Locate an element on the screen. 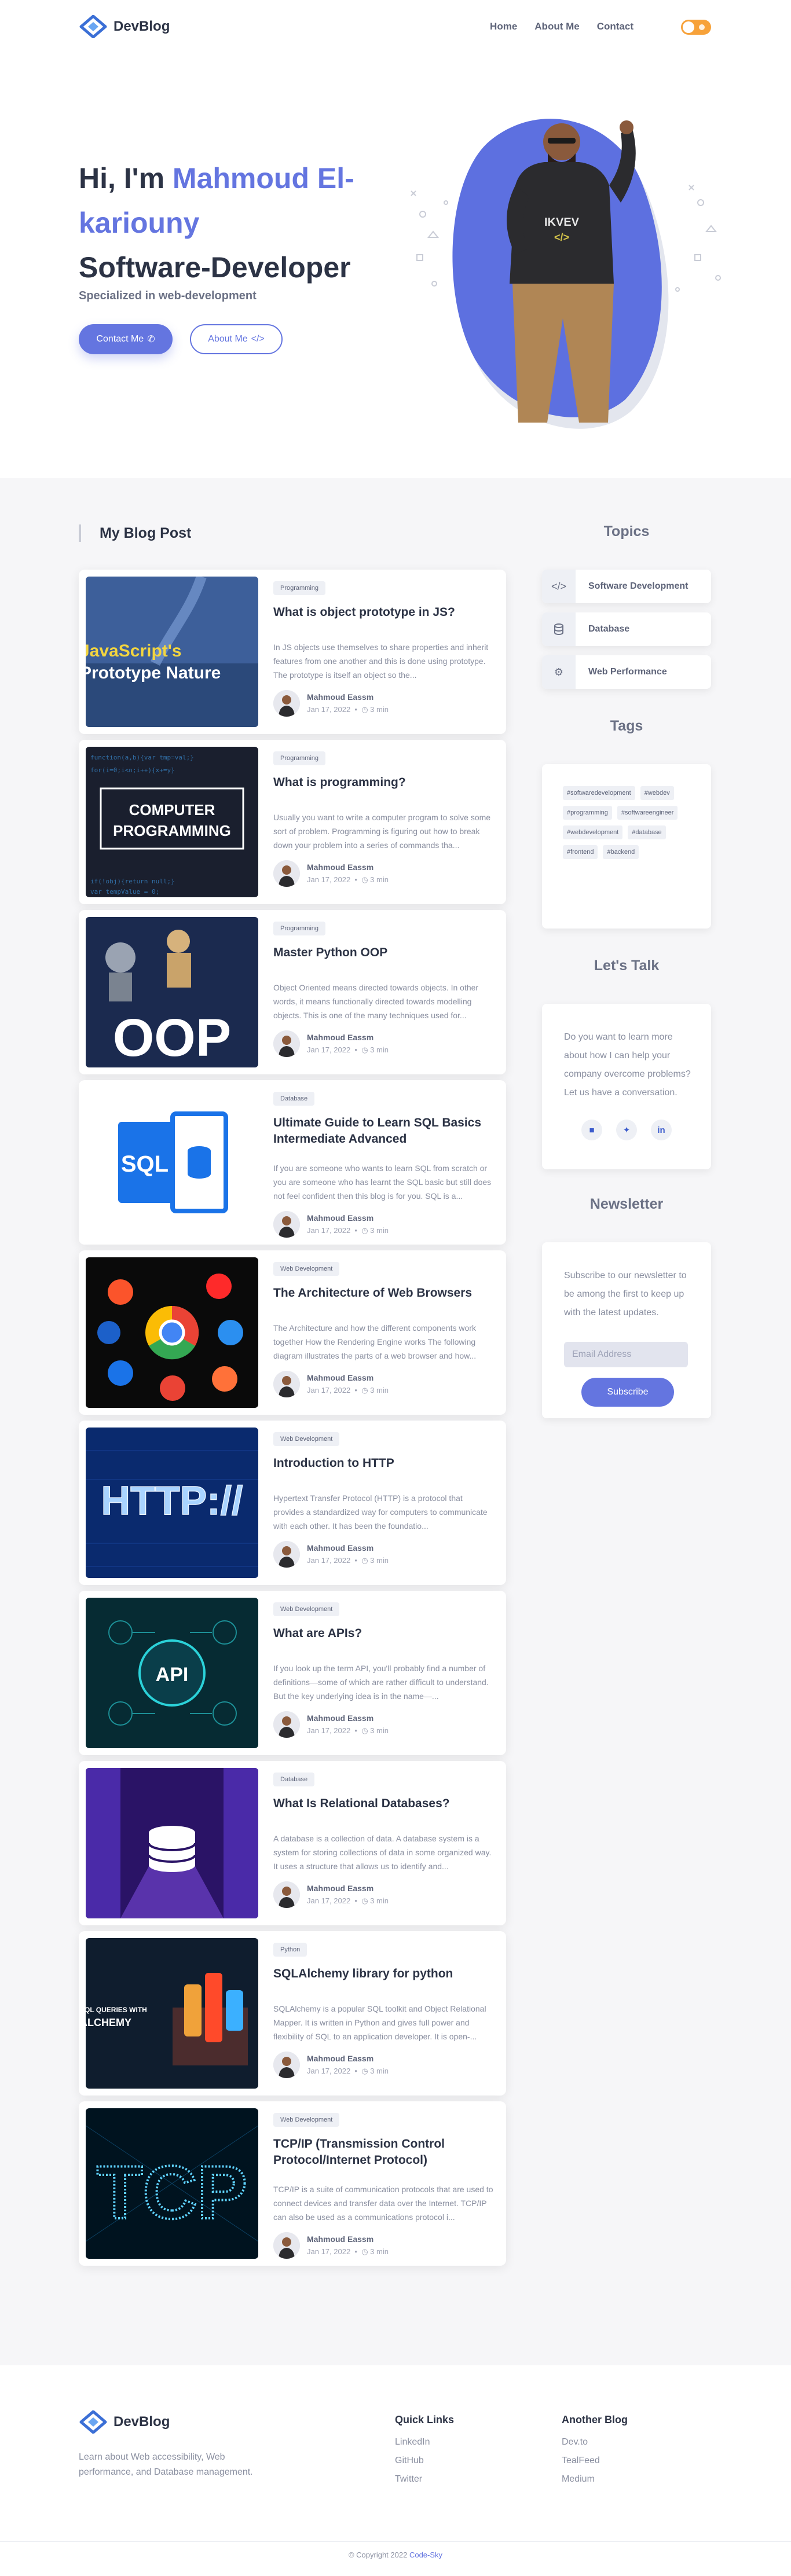  discord-icon: ■ is located at coordinates (591, 1130).